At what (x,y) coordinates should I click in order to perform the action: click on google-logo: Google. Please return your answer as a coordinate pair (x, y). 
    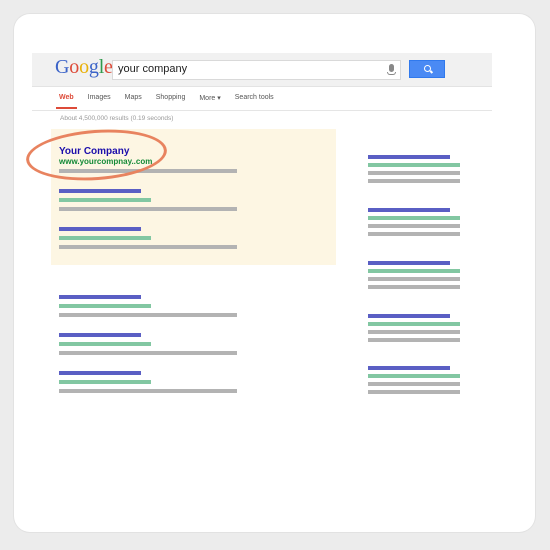
    Looking at the image, I should click on (84, 67).